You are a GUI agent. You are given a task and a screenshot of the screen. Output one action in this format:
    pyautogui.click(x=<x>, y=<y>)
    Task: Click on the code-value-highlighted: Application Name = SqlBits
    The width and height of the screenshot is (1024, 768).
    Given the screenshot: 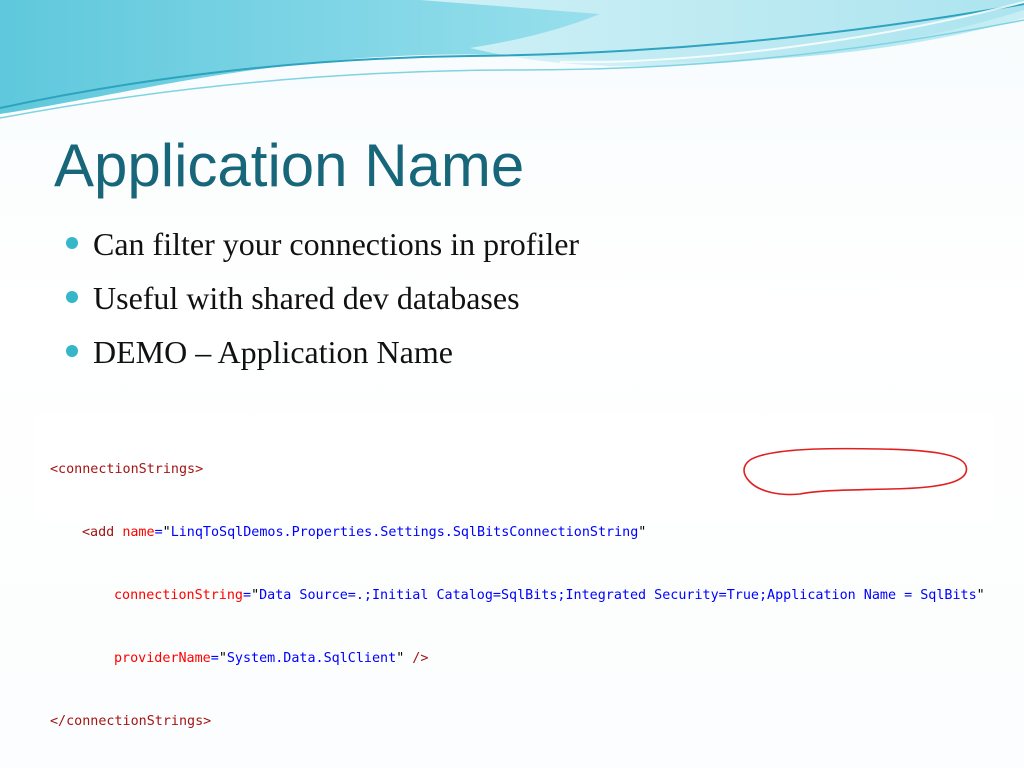 What is the action you would take?
    pyautogui.click(x=872, y=595)
    